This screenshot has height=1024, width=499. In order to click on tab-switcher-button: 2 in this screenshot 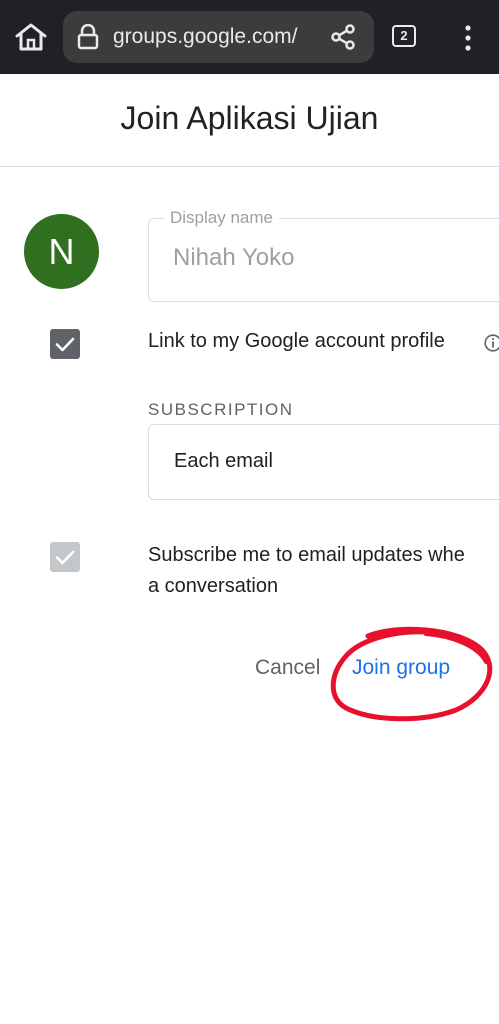, I will do `click(404, 36)`.